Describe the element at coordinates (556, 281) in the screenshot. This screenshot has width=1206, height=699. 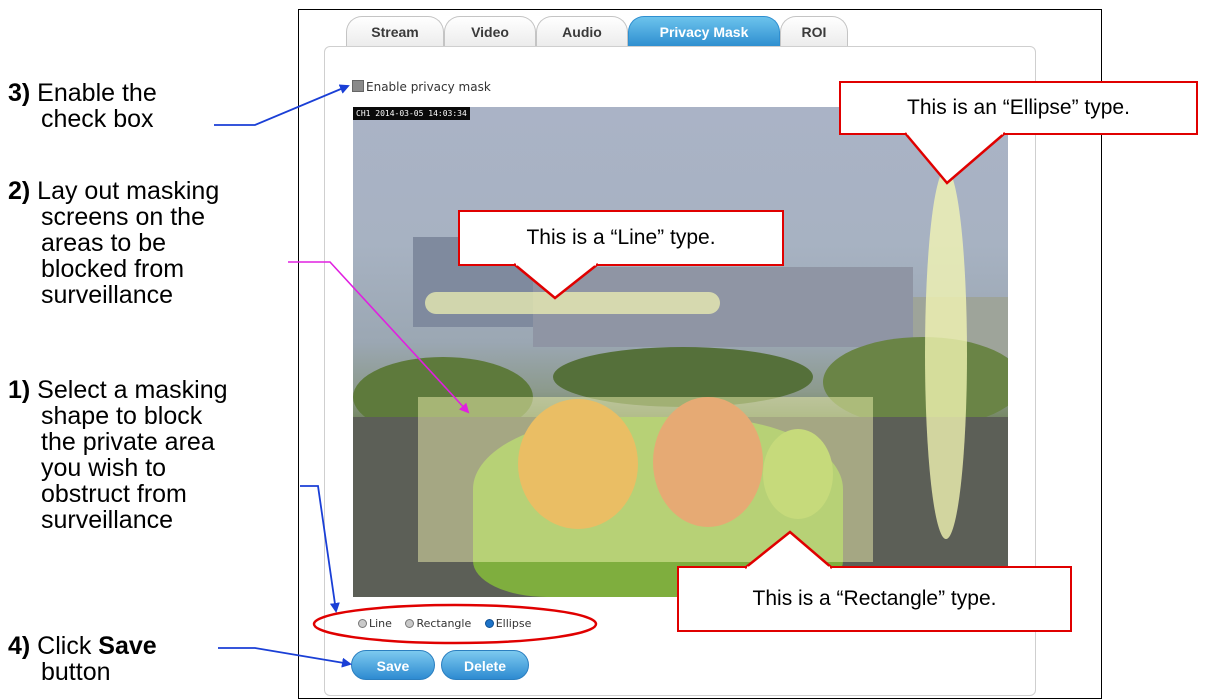
I see `line-callout-pointer` at that location.